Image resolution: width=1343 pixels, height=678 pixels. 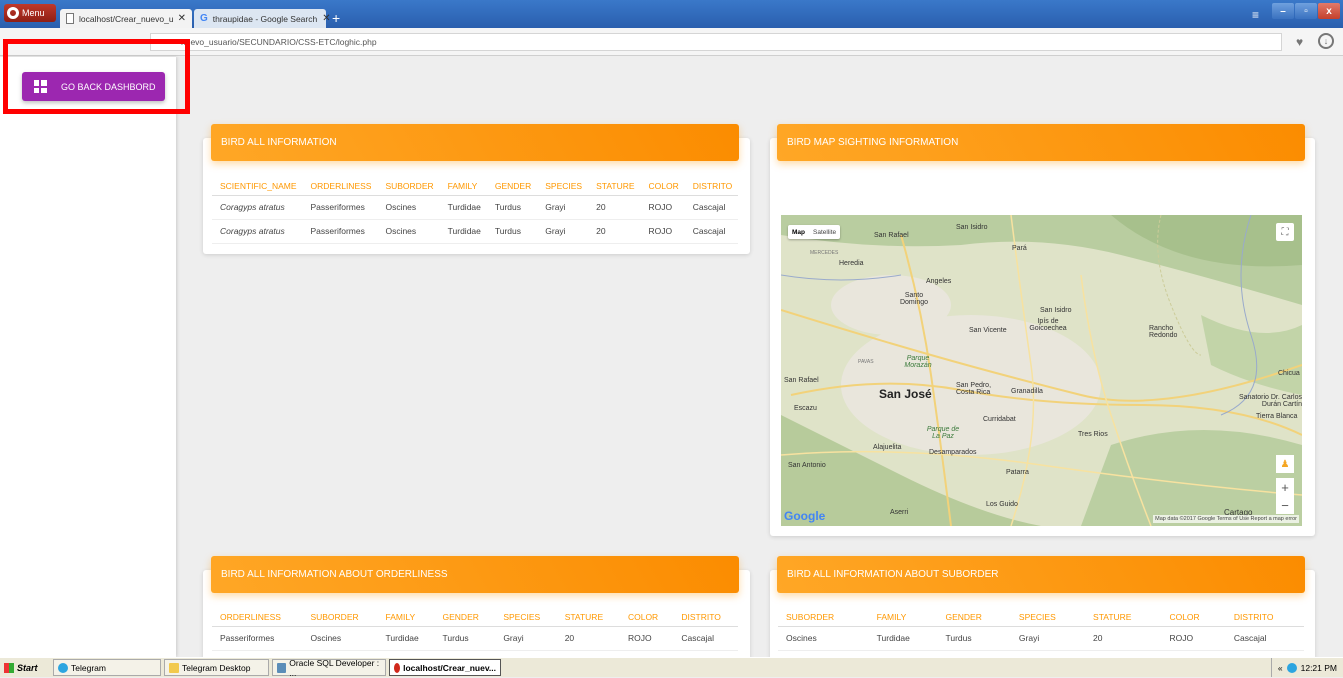 What do you see at coordinates (336, 18) in the screenshot?
I see `new-tab-button: +` at bounding box center [336, 18].